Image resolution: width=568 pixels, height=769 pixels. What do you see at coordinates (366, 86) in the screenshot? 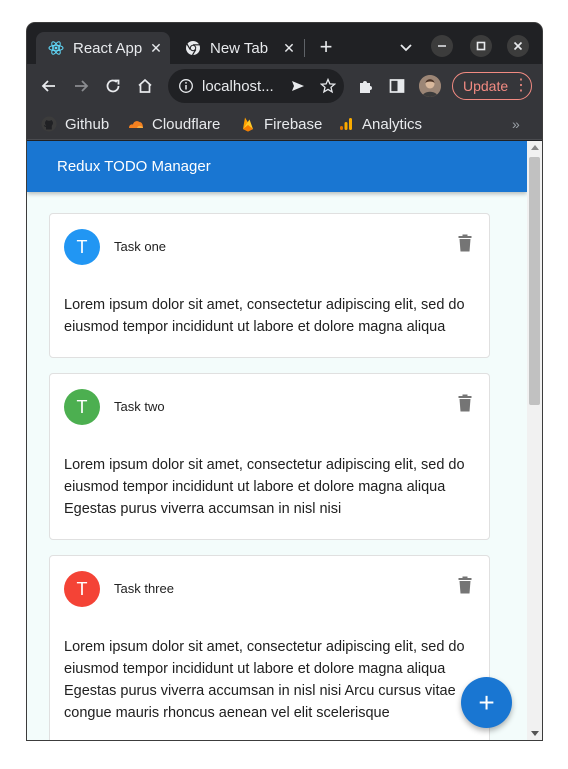
I see `extensions-icon` at bounding box center [366, 86].